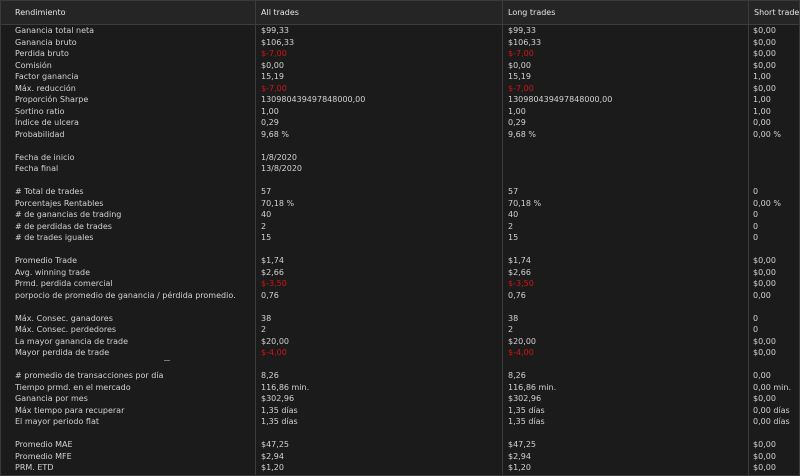 This screenshot has height=476, width=800. I want to click on header-rendimiento: Rendimiento, so click(37, 12).